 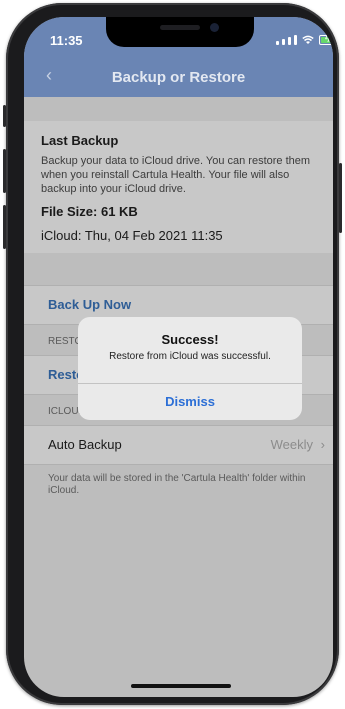 What do you see at coordinates (66, 40) in the screenshot?
I see `status-time: 11:35` at bounding box center [66, 40].